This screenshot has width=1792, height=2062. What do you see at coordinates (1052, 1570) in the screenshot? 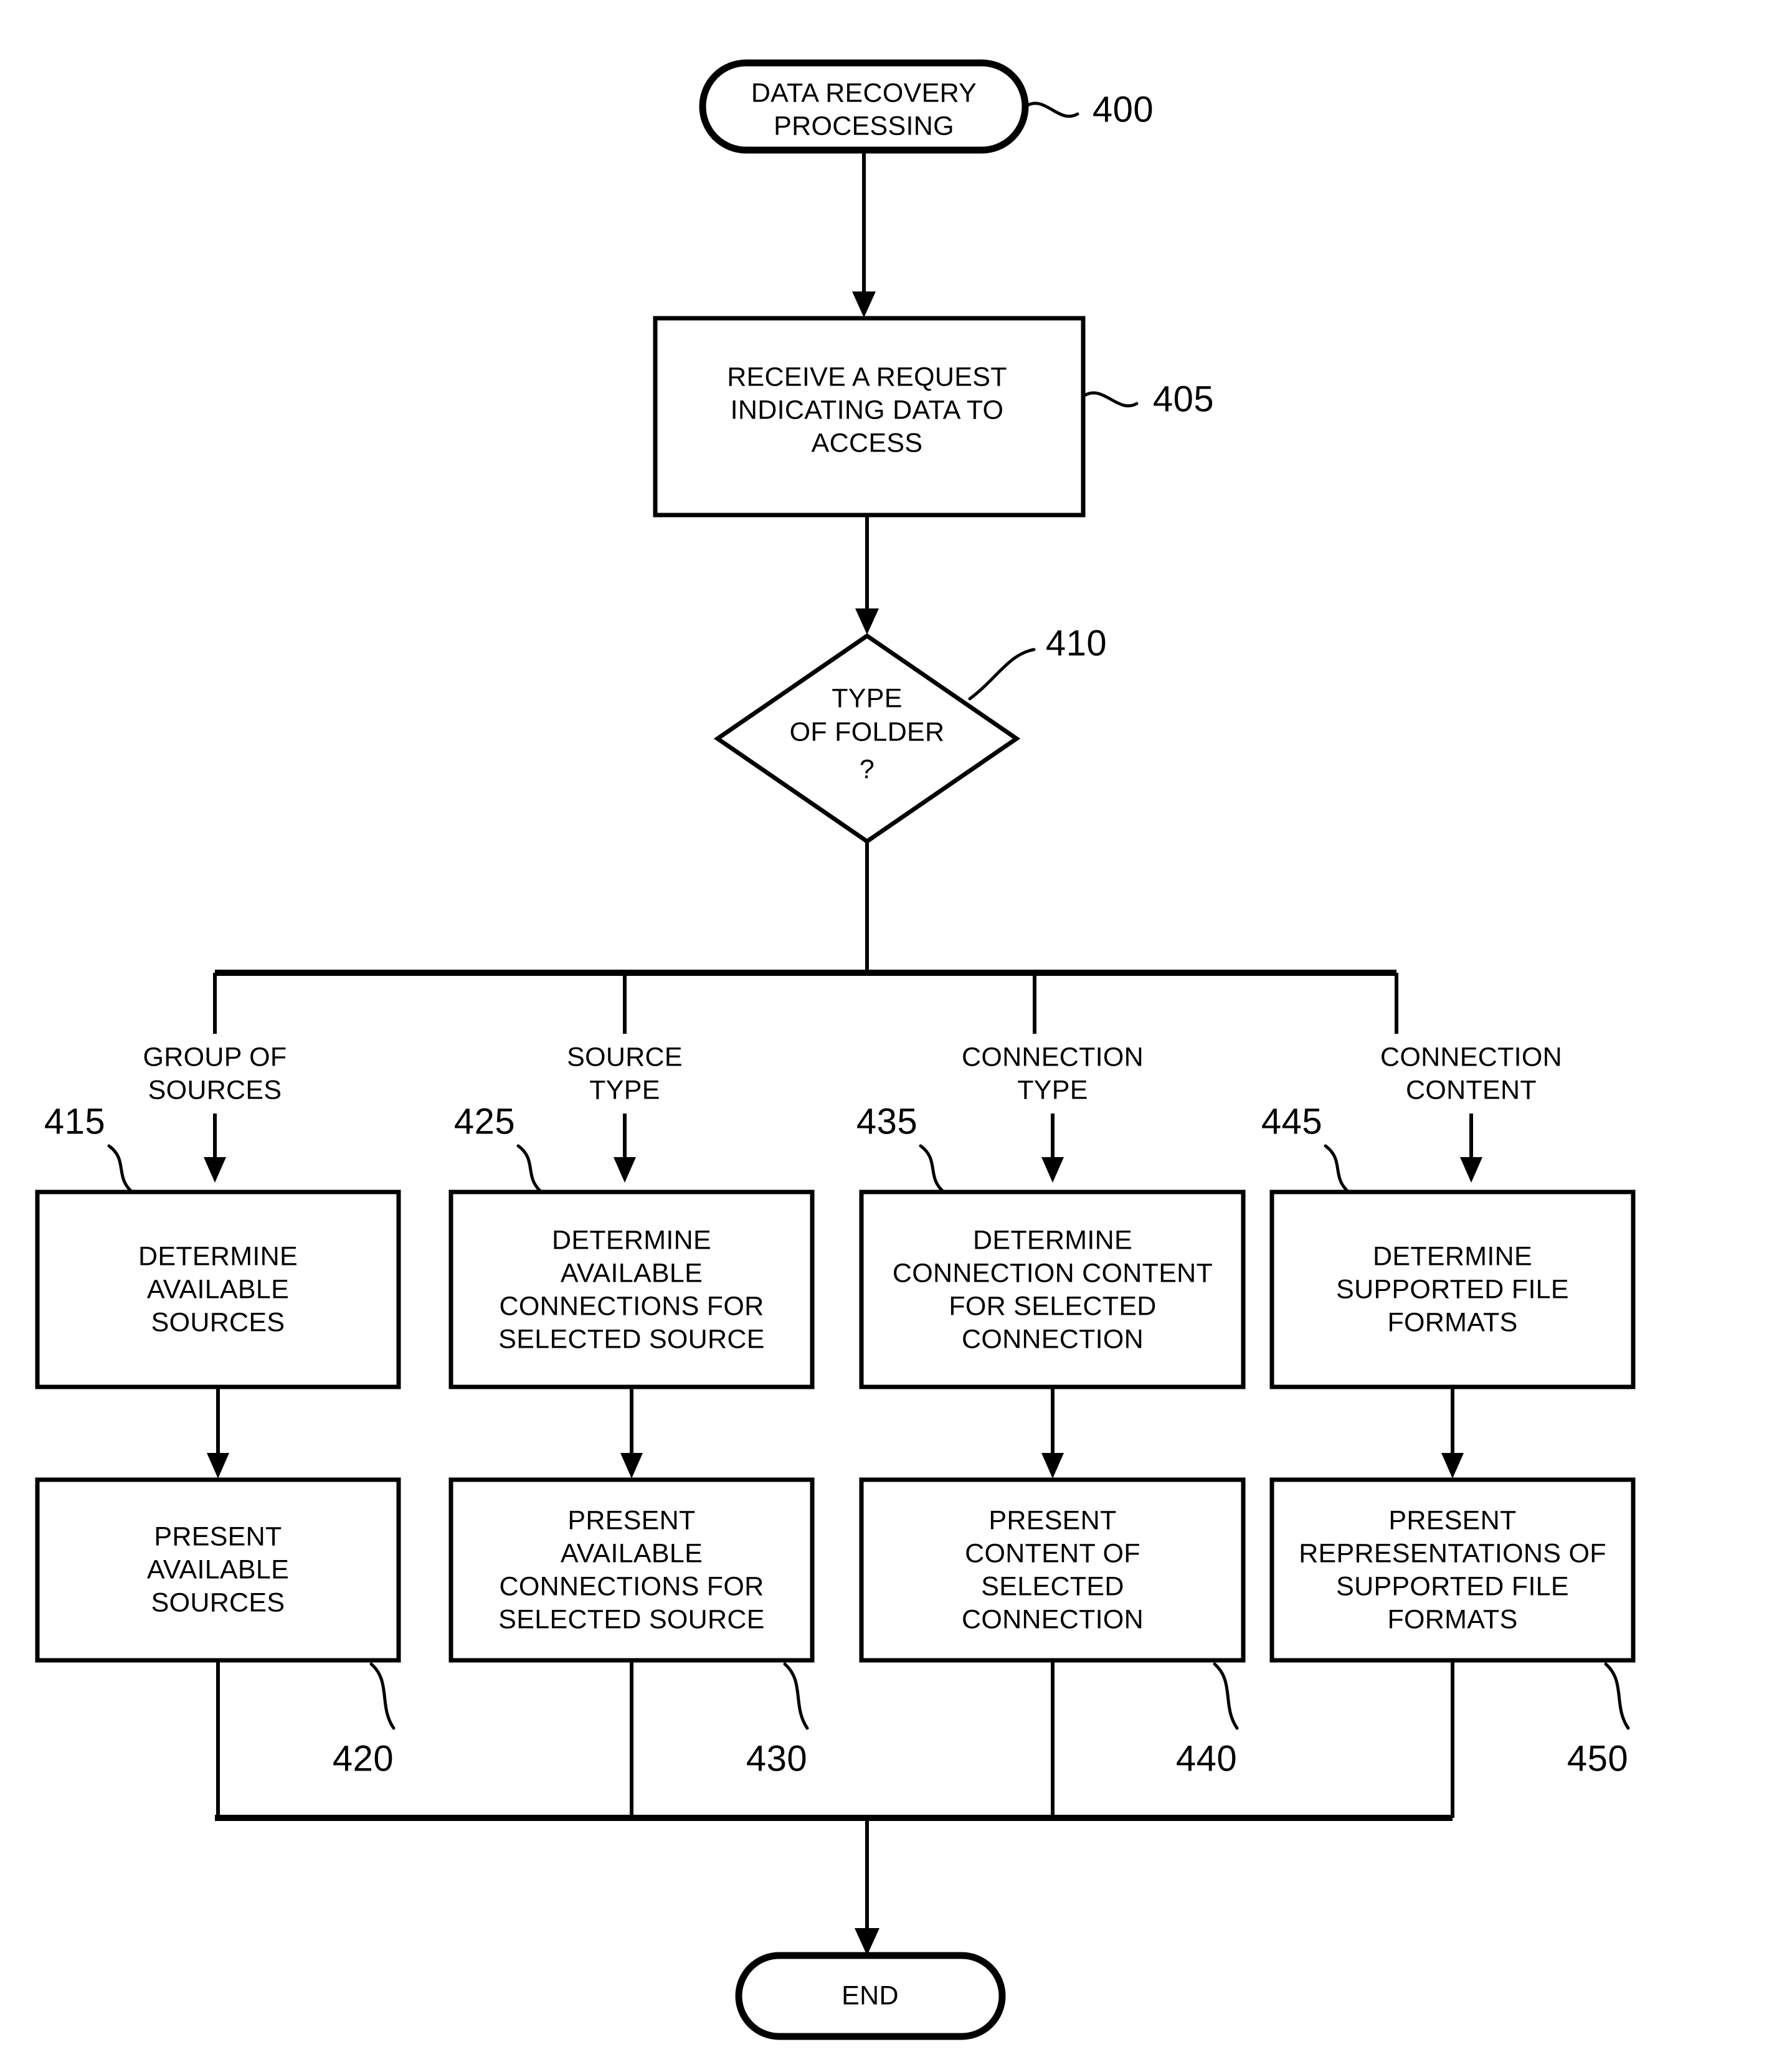
I see `node-present-3: PRESENT CONTENT OF SELECTED CONNECTION` at bounding box center [1052, 1570].